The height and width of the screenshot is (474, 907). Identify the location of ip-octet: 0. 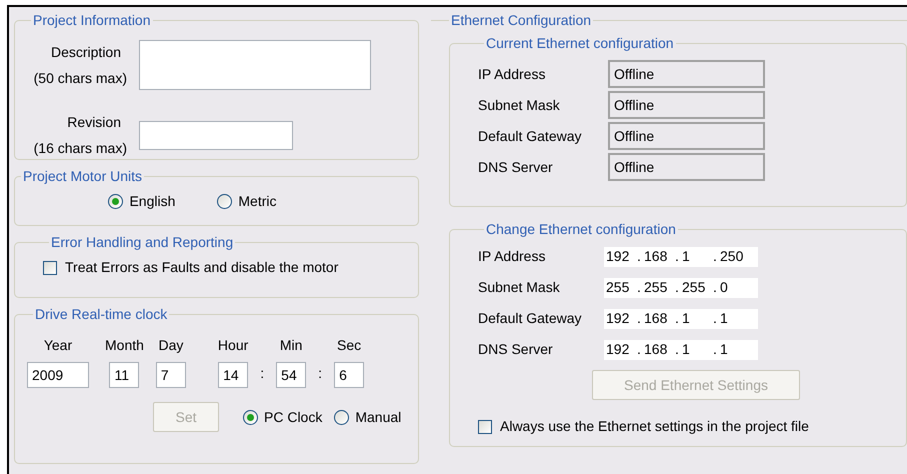
(724, 287).